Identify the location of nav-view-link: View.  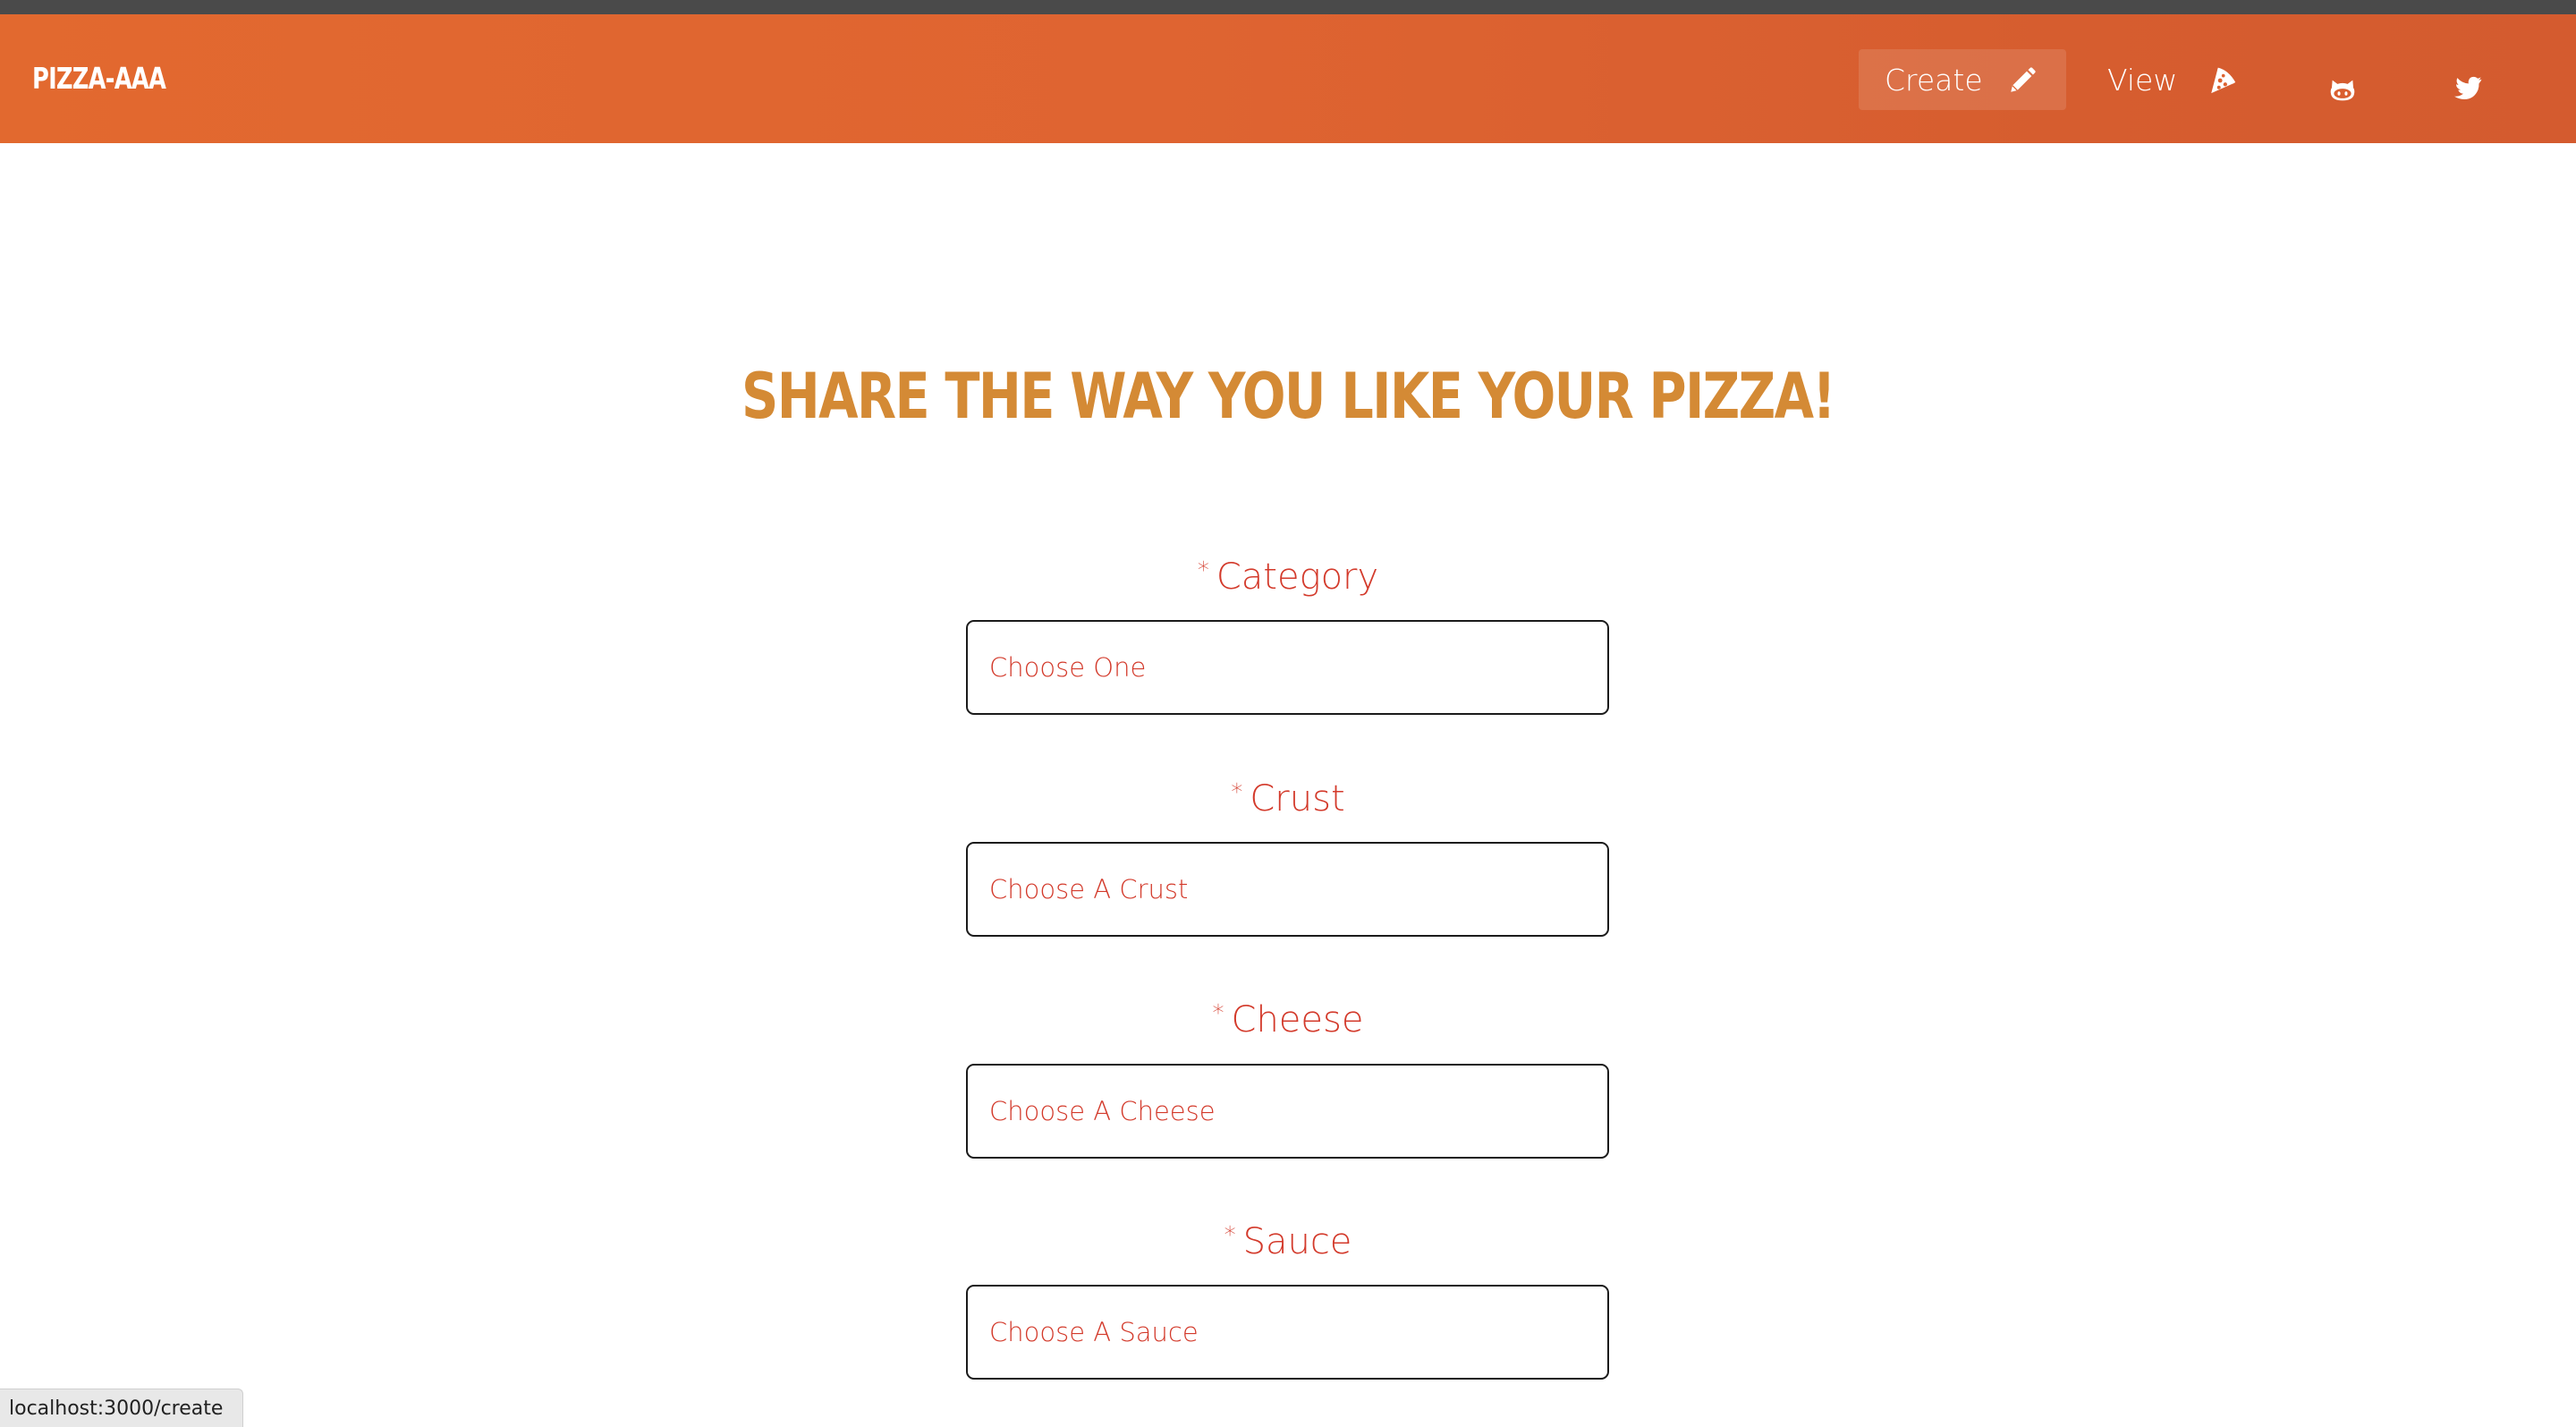
(2178, 79).